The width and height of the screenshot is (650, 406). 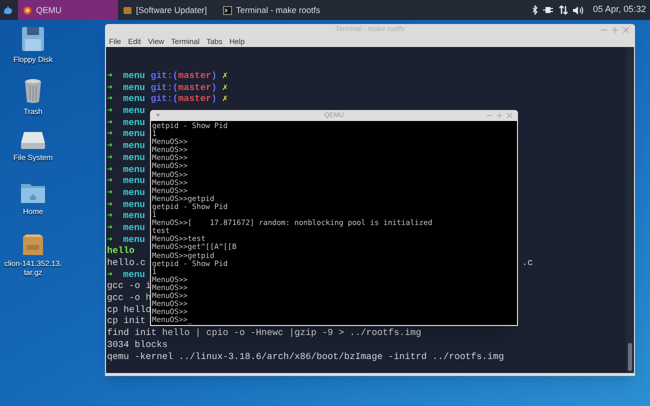 What do you see at coordinates (563, 10) in the screenshot?
I see `transfer-arrows-icon` at bounding box center [563, 10].